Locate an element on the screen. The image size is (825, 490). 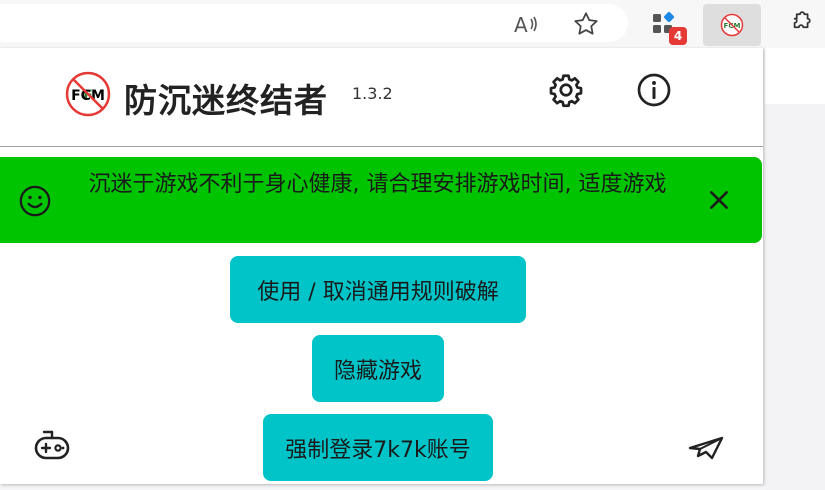
extension-badge: 4 is located at coordinates (678, 36).